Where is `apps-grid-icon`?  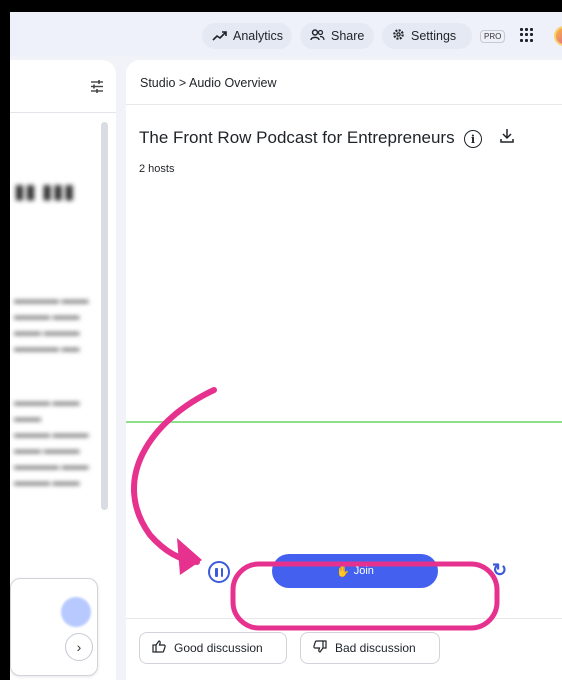
apps-grid-icon is located at coordinates (527, 35).